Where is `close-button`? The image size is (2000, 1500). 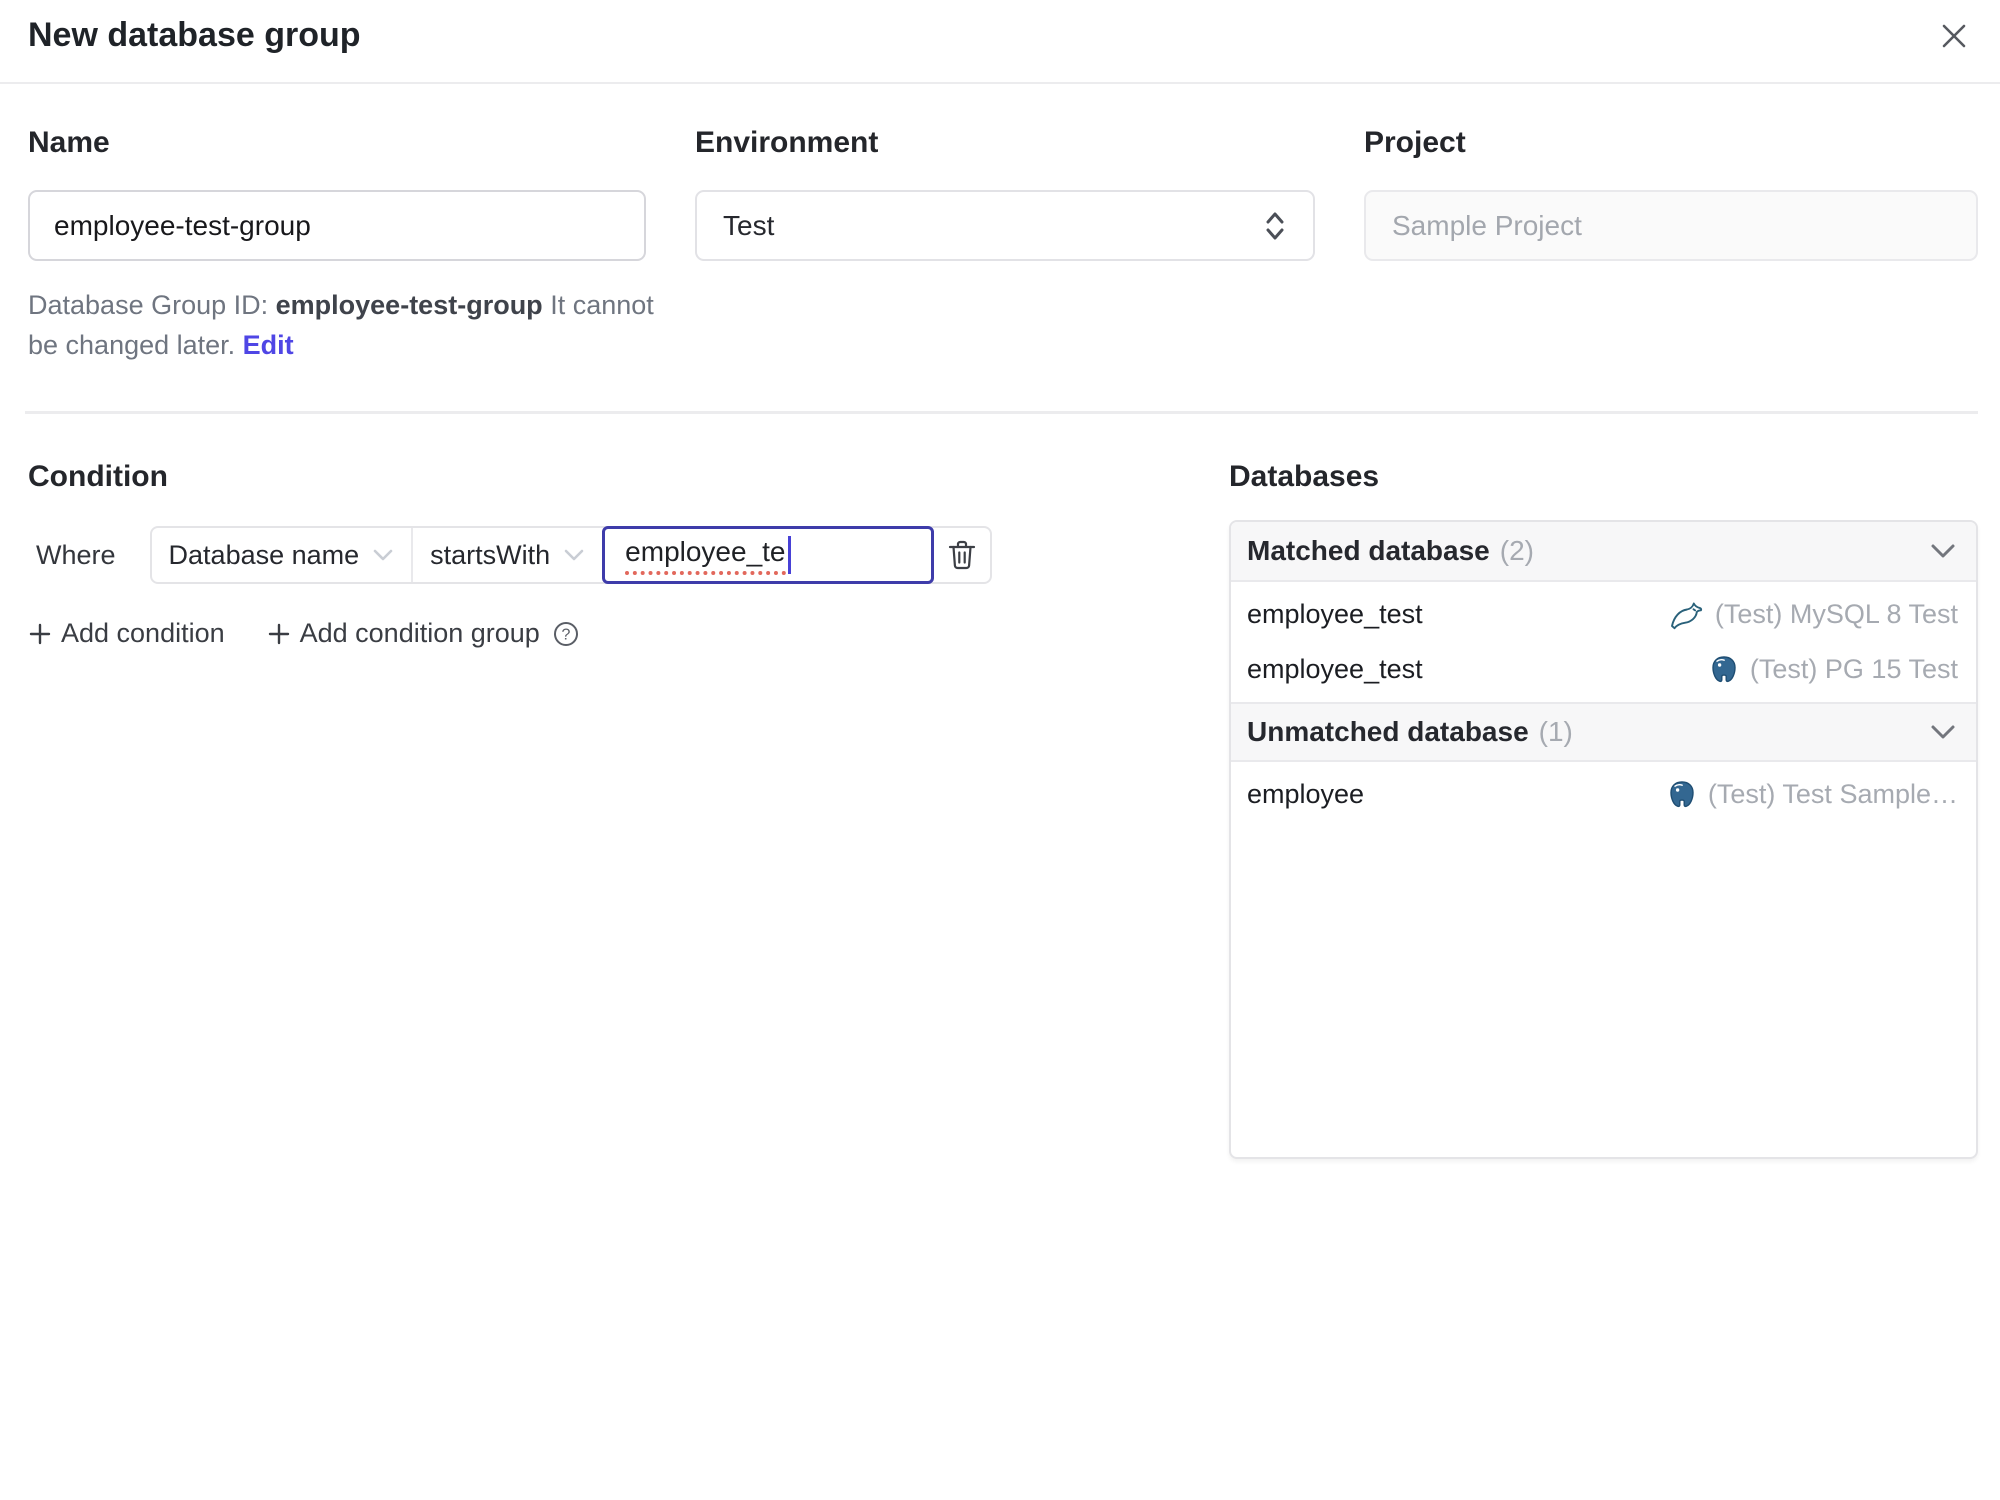 close-button is located at coordinates (1954, 36).